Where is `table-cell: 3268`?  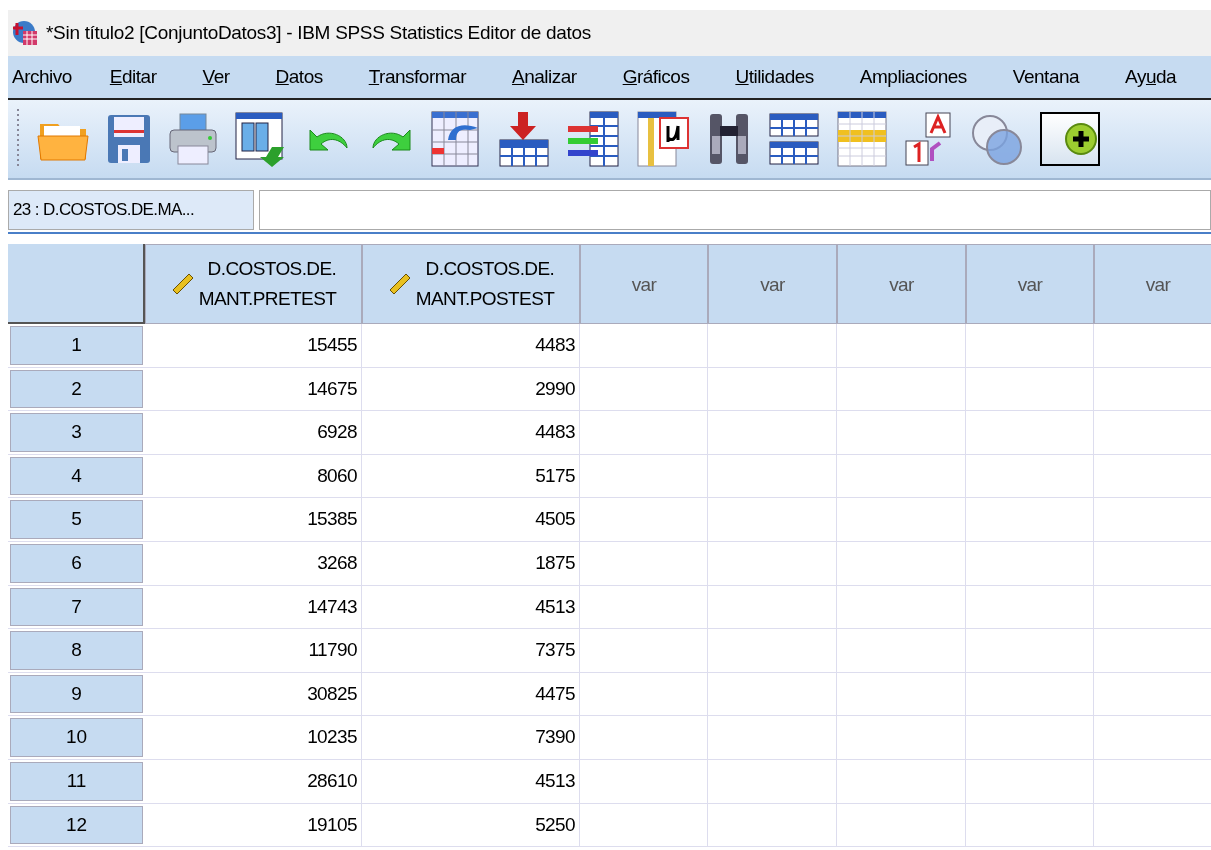
table-cell: 3268 is located at coordinates (253, 563).